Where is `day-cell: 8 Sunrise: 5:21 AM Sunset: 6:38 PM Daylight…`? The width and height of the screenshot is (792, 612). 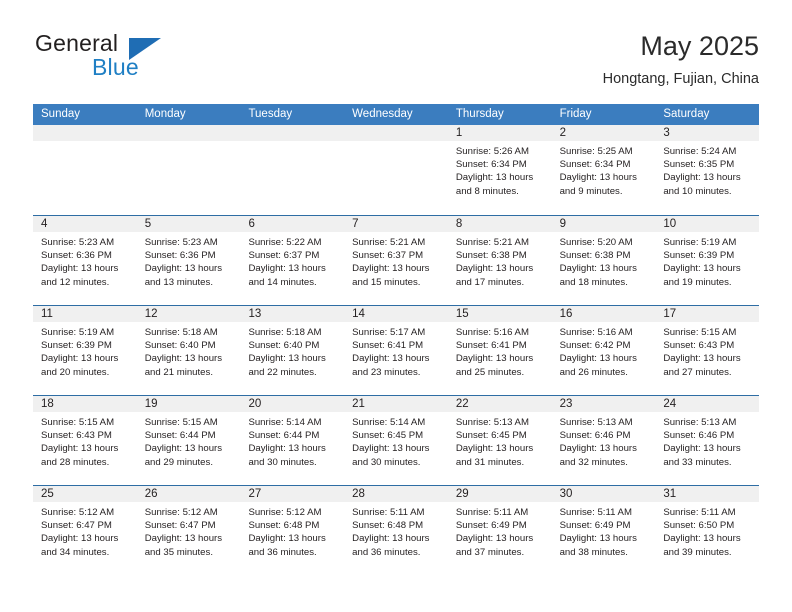
day-cell: 8 Sunrise: 5:21 AM Sunset: 6:38 PM Daylight… is located at coordinates (499, 260).